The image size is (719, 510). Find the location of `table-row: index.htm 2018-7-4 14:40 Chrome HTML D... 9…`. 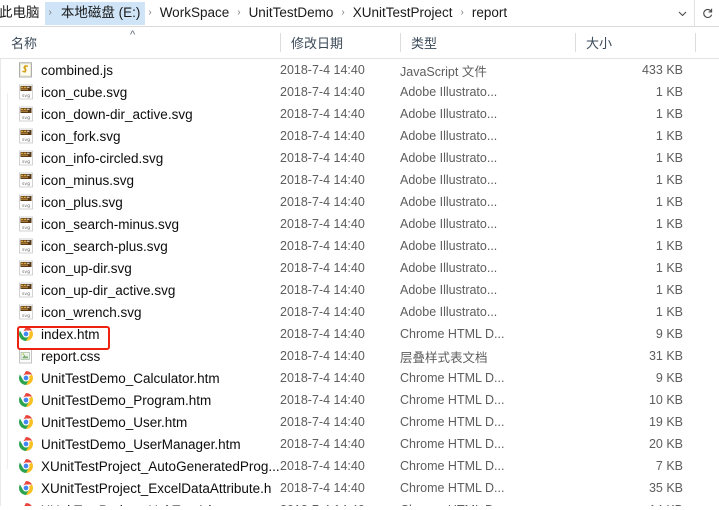

table-row: index.htm 2018-7-4 14:40 Chrome HTML D... 9… is located at coordinates (359, 334).